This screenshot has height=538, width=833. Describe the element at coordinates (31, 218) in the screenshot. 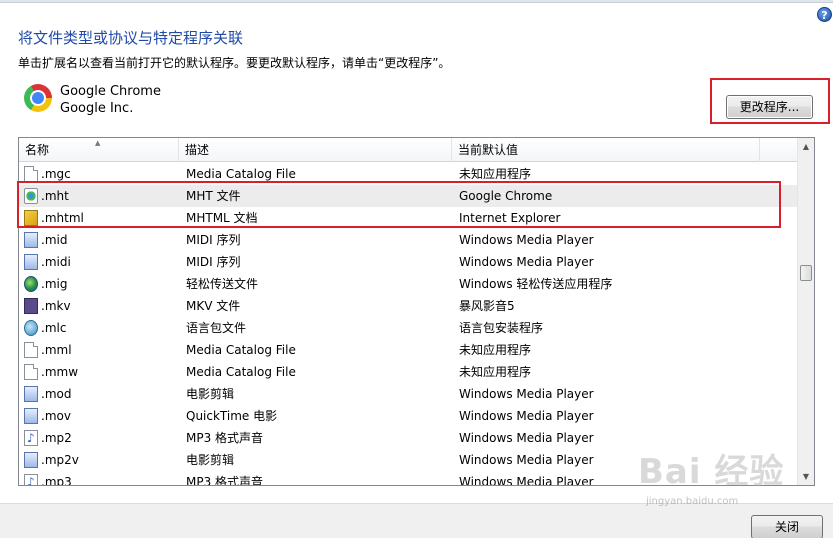

I see `ie-file-icon` at that location.